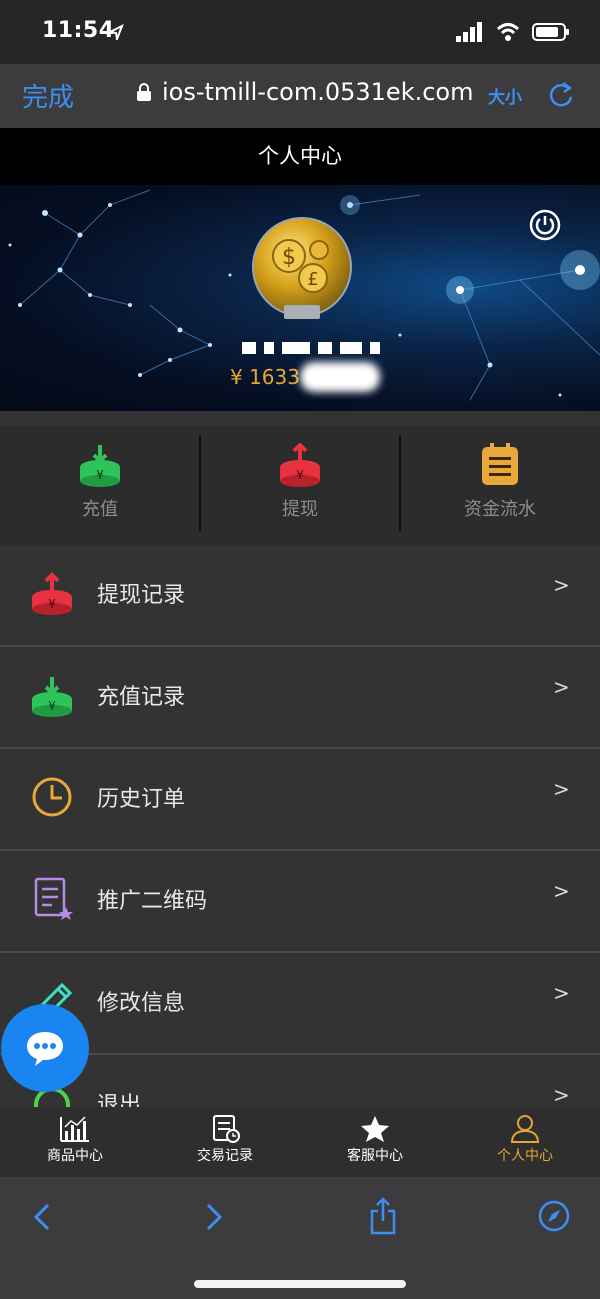  What do you see at coordinates (300, 698) in the screenshot?
I see `menu-item-deposit-records: ¥ 充值记录 >` at bounding box center [300, 698].